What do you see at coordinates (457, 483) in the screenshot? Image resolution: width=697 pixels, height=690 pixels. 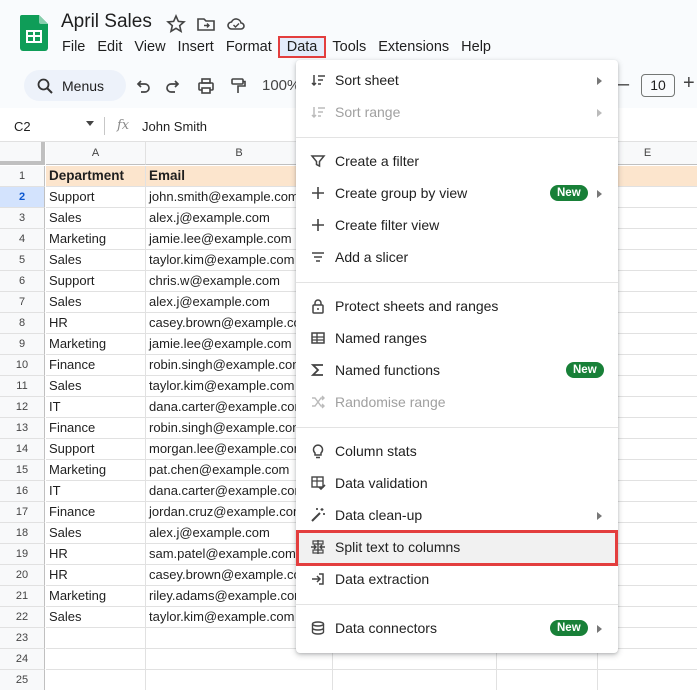 I see `menu-item-data-validation: Data validation` at bounding box center [457, 483].